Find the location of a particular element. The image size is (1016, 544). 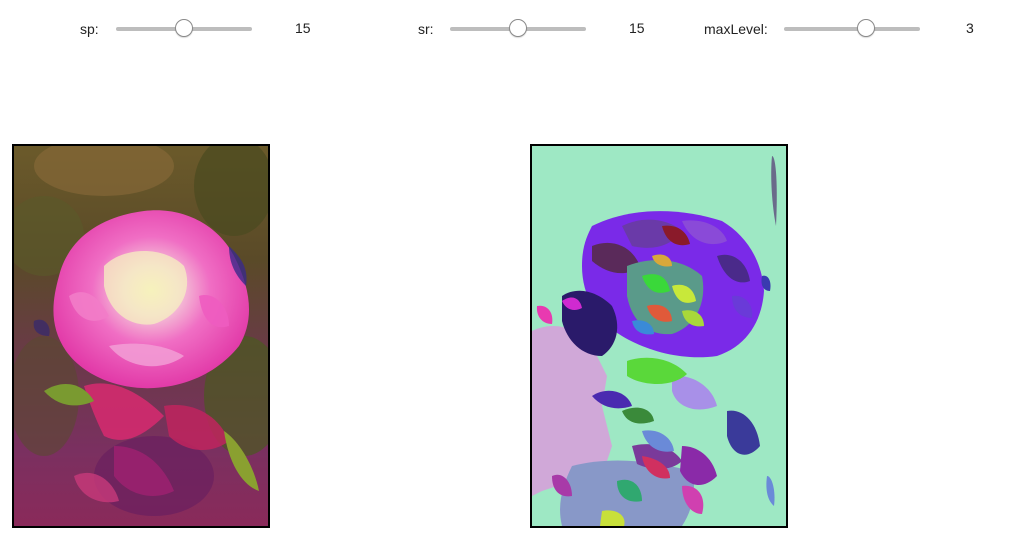

maxlevel-slider-track is located at coordinates (852, 29).